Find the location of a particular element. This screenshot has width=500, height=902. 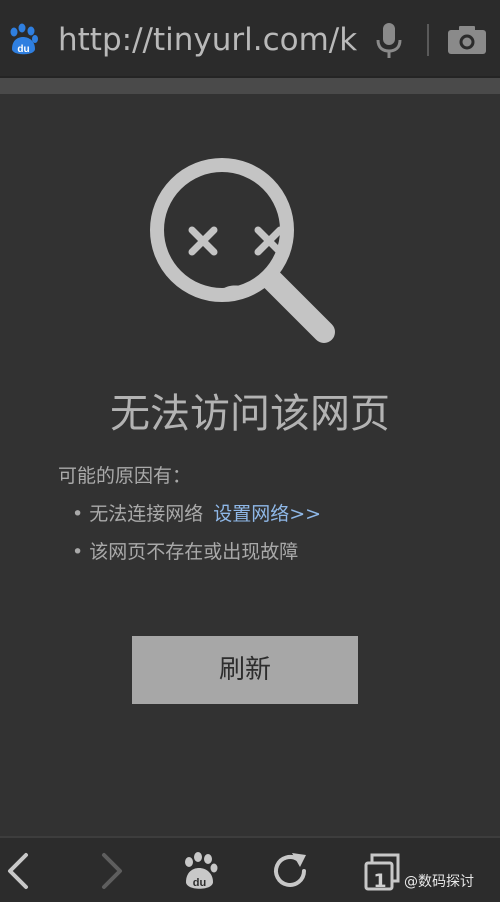

camera-icon is located at coordinates (467, 40).